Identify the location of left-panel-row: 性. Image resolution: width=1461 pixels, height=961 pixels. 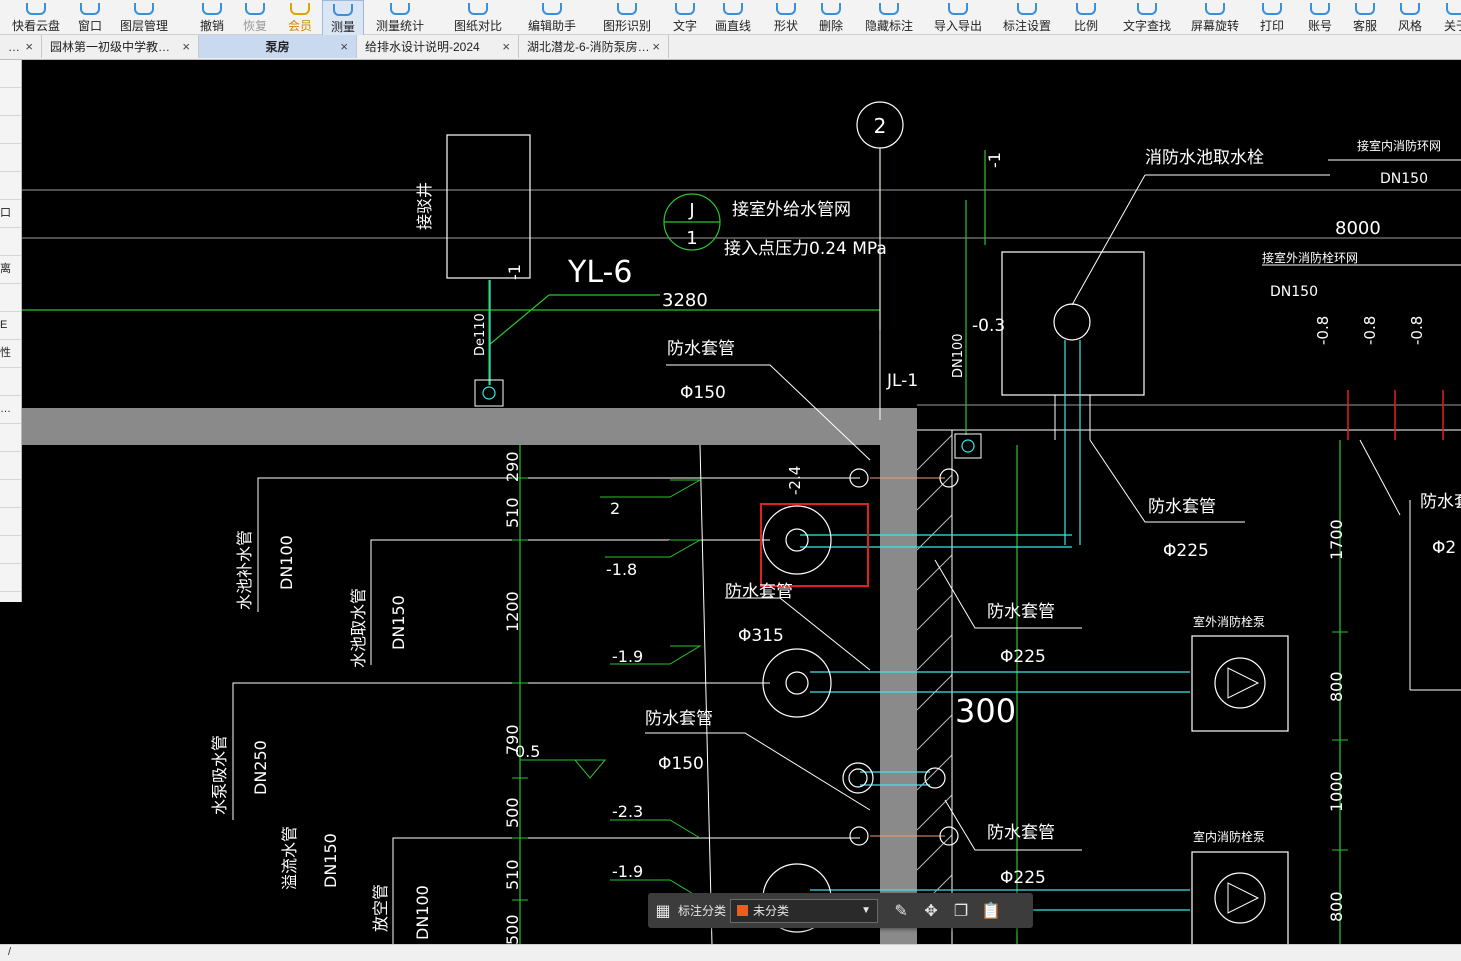
(10, 354).